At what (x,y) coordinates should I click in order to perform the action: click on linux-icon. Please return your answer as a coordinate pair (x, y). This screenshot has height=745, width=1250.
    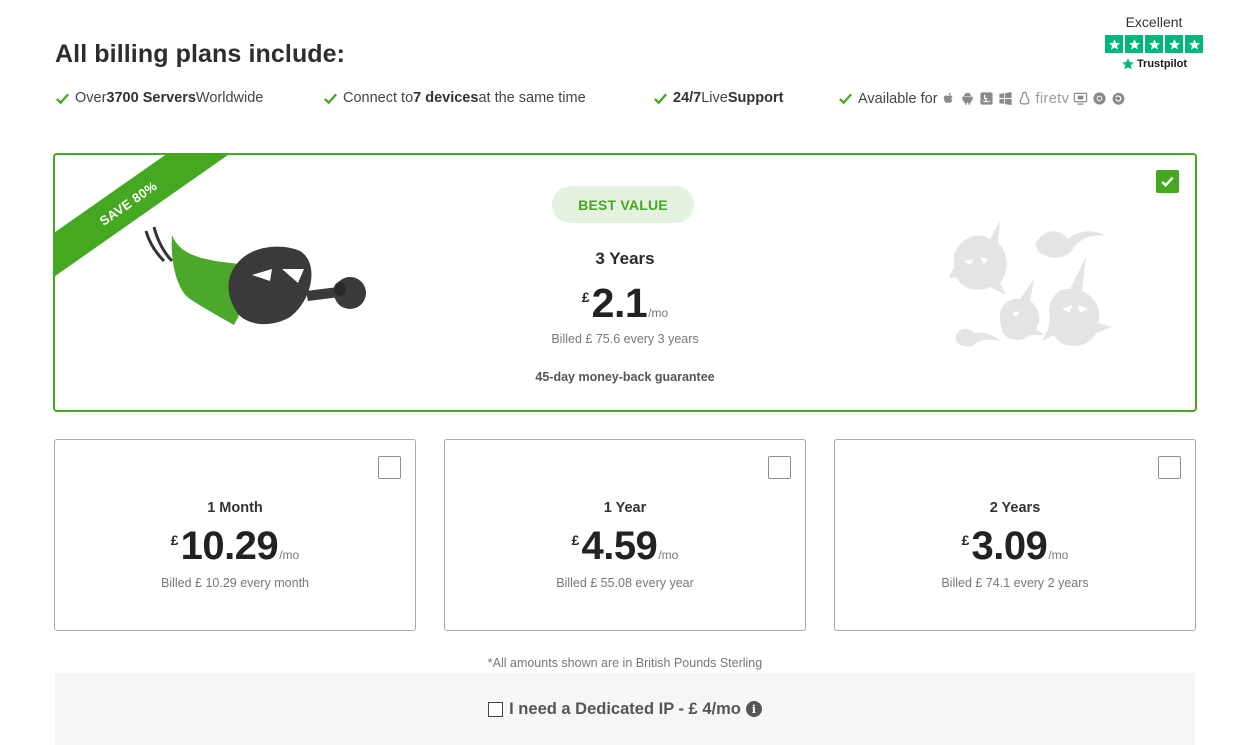
    Looking at the image, I should click on (1024, 98).